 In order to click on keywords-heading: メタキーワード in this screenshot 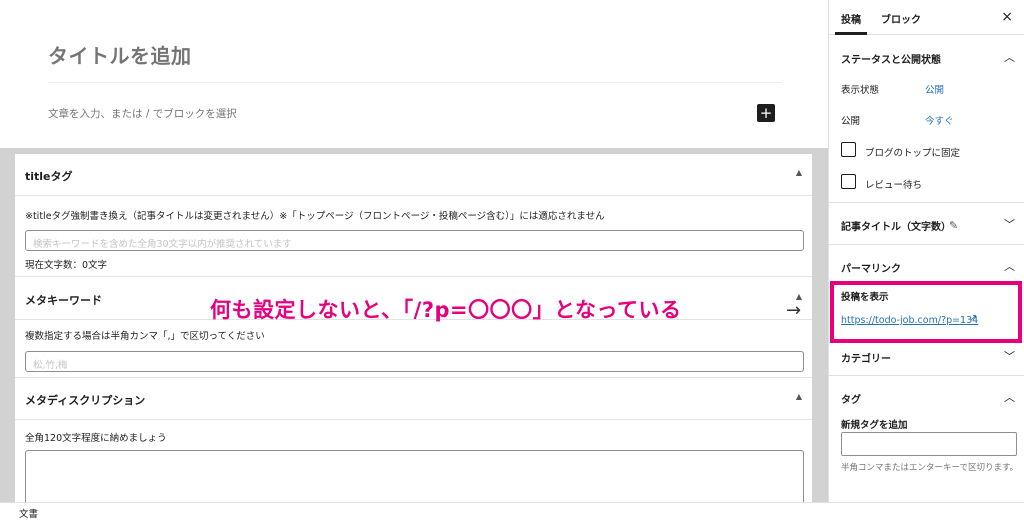, I will do `click(63, 300)`.